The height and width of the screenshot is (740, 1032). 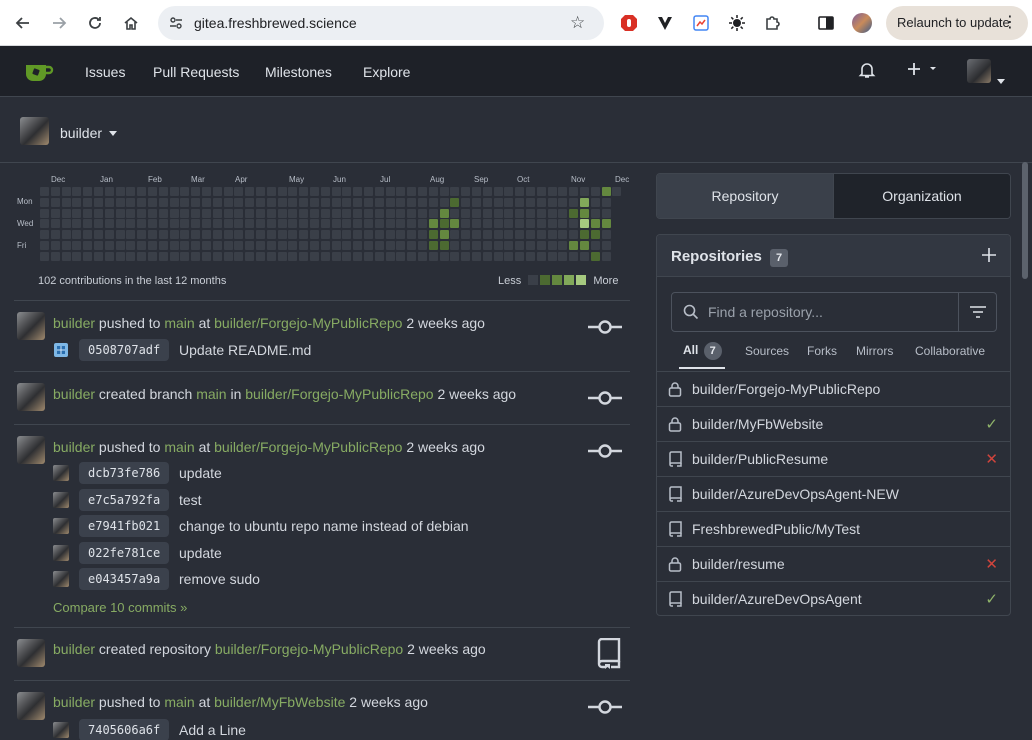 What do you see at coordinates (977, 312) in the screenshot?
I see `filter-button` at bounding box center [977, 312].